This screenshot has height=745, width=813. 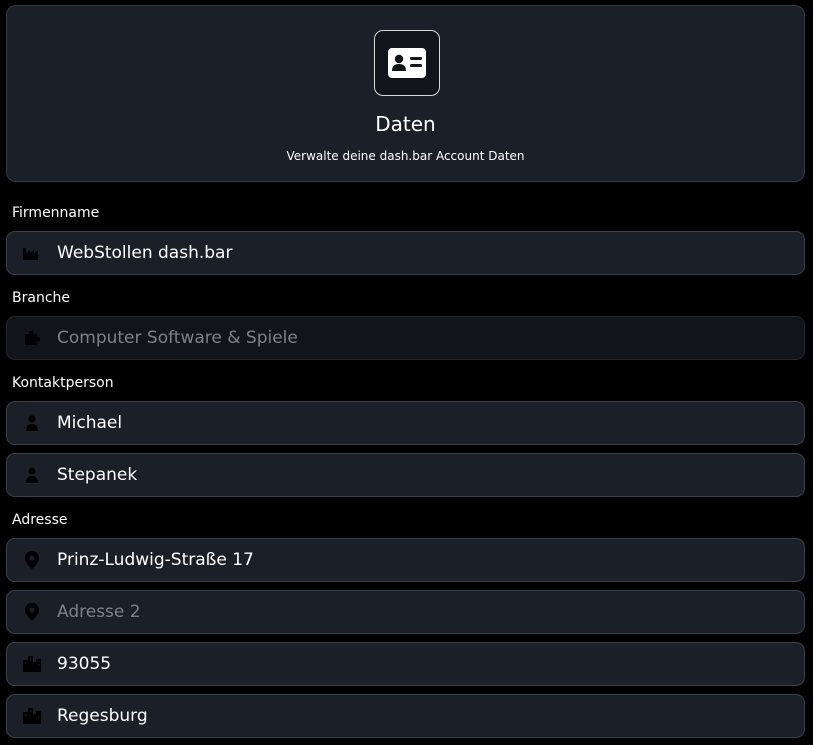 I want to click on zip-input, so click(x=430, y=664).